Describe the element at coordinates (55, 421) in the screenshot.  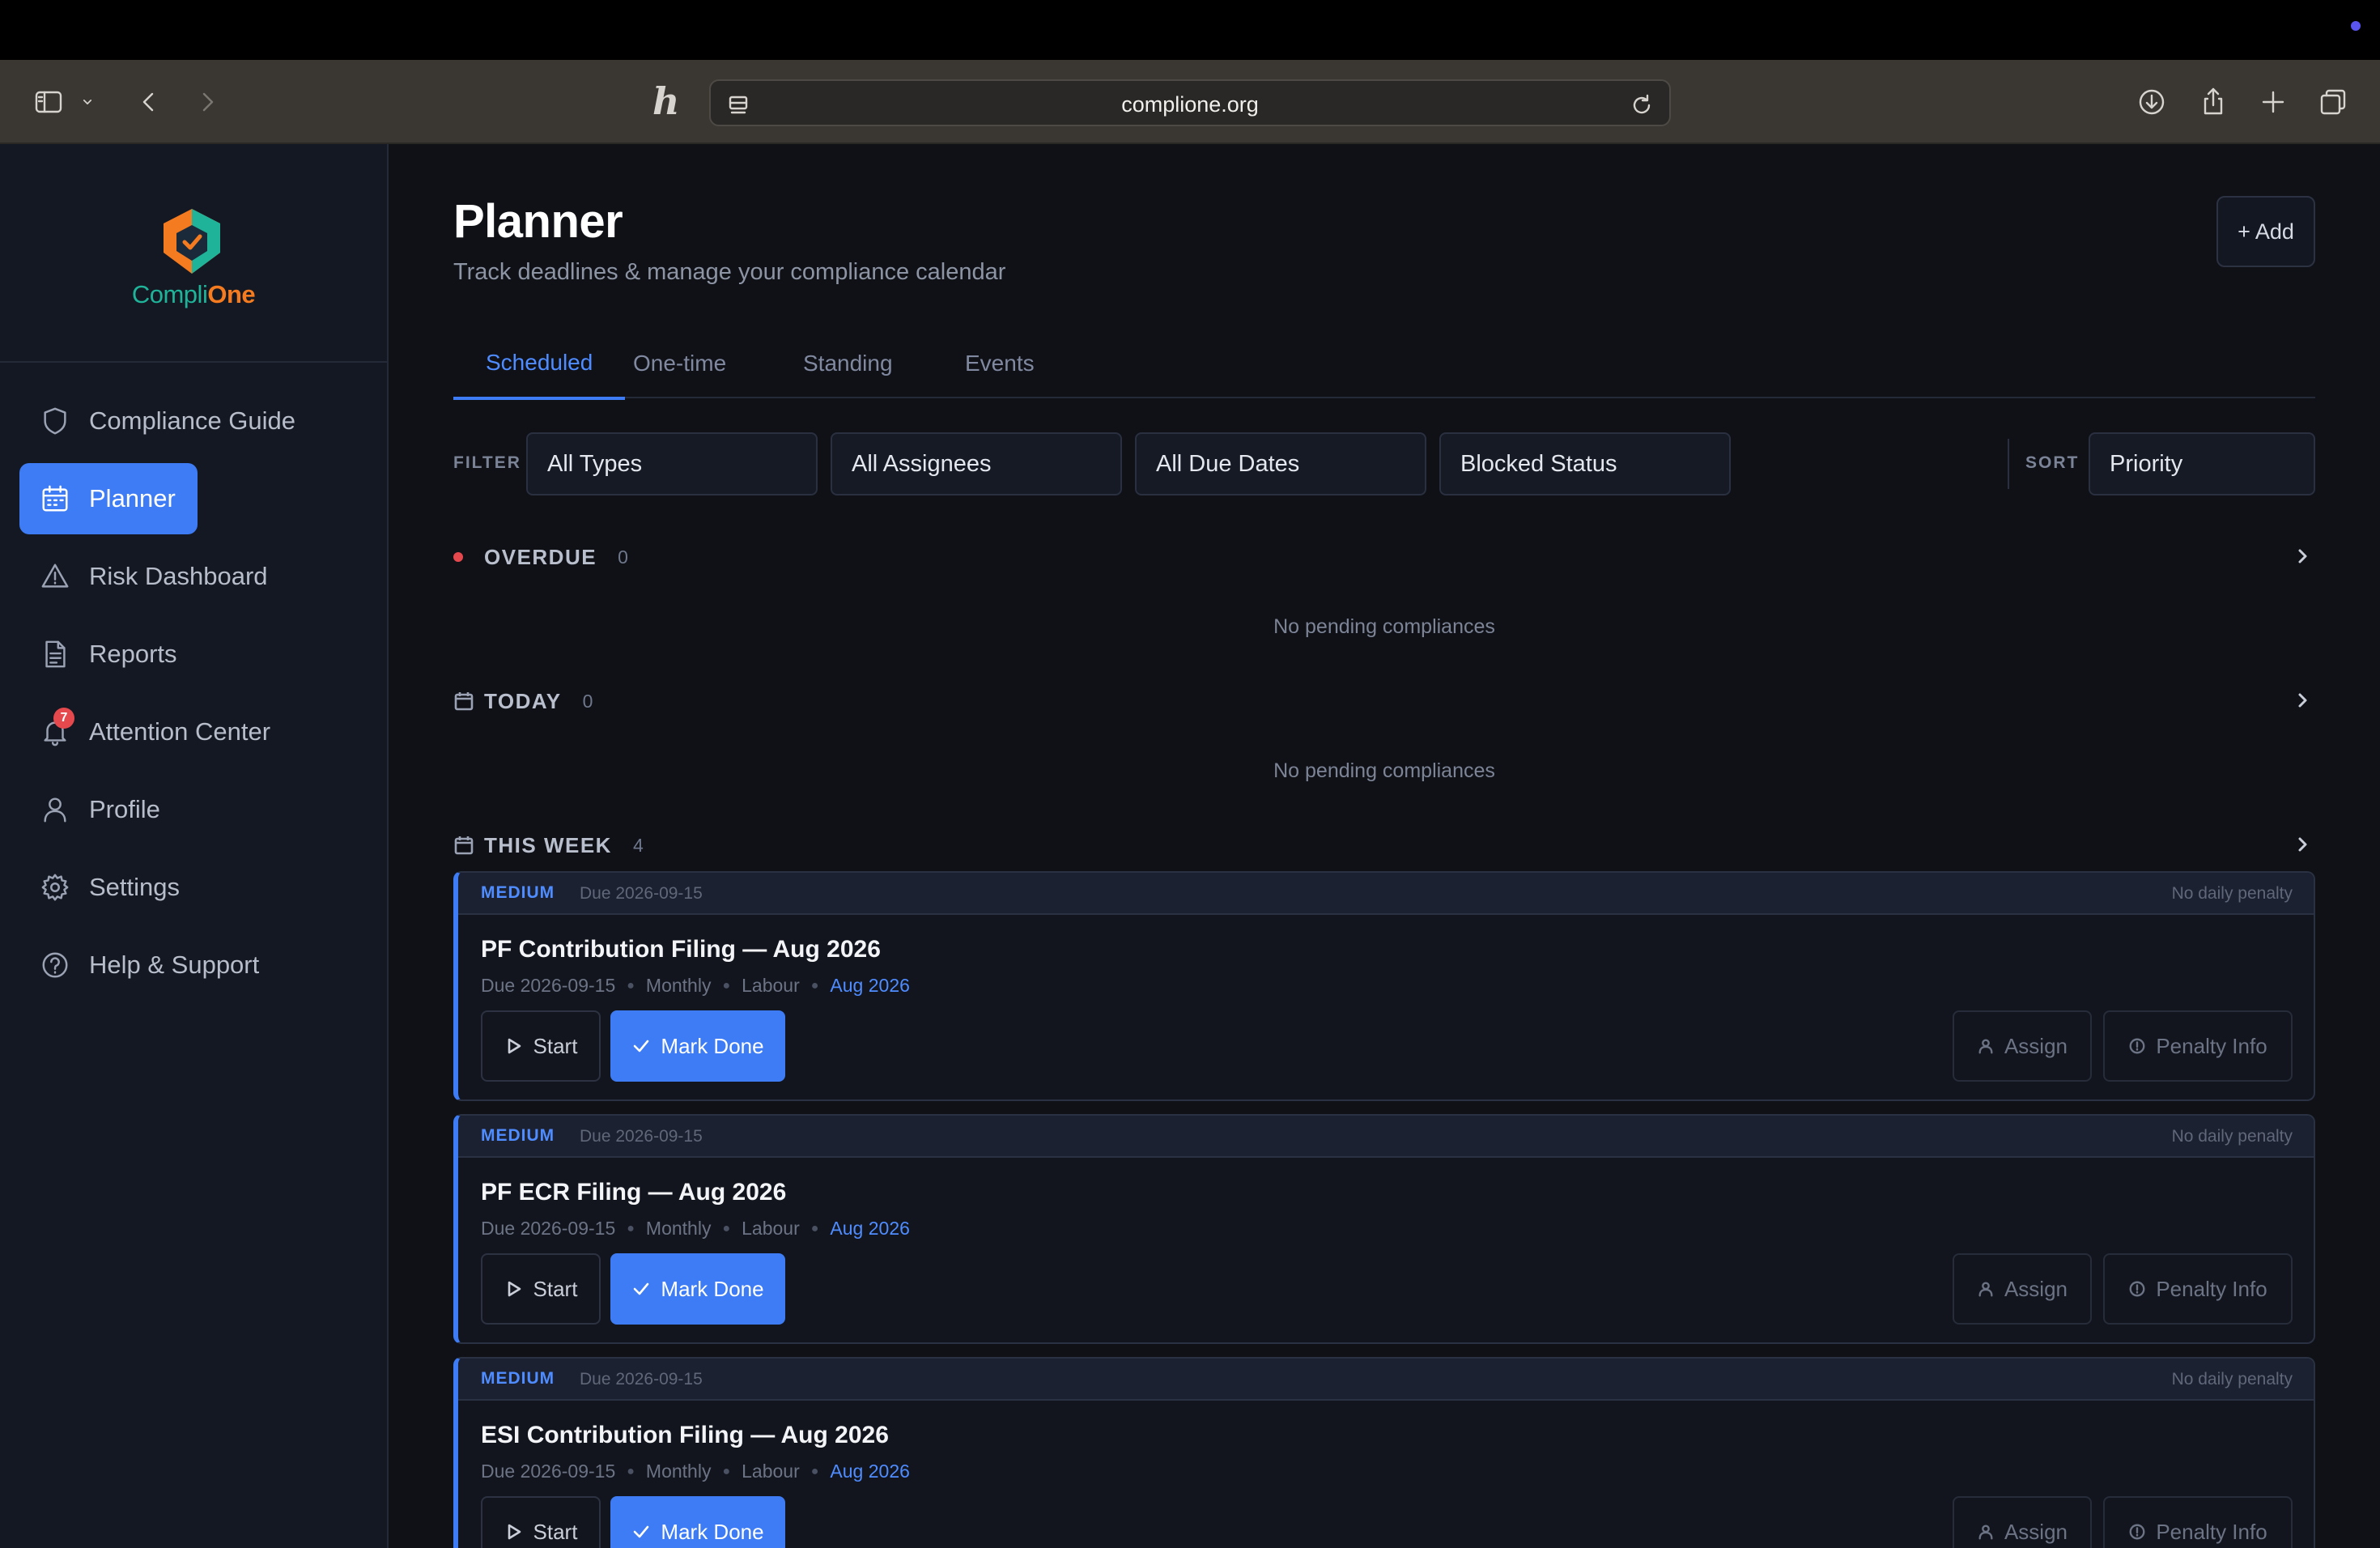
I see `shield-icon` at that location.